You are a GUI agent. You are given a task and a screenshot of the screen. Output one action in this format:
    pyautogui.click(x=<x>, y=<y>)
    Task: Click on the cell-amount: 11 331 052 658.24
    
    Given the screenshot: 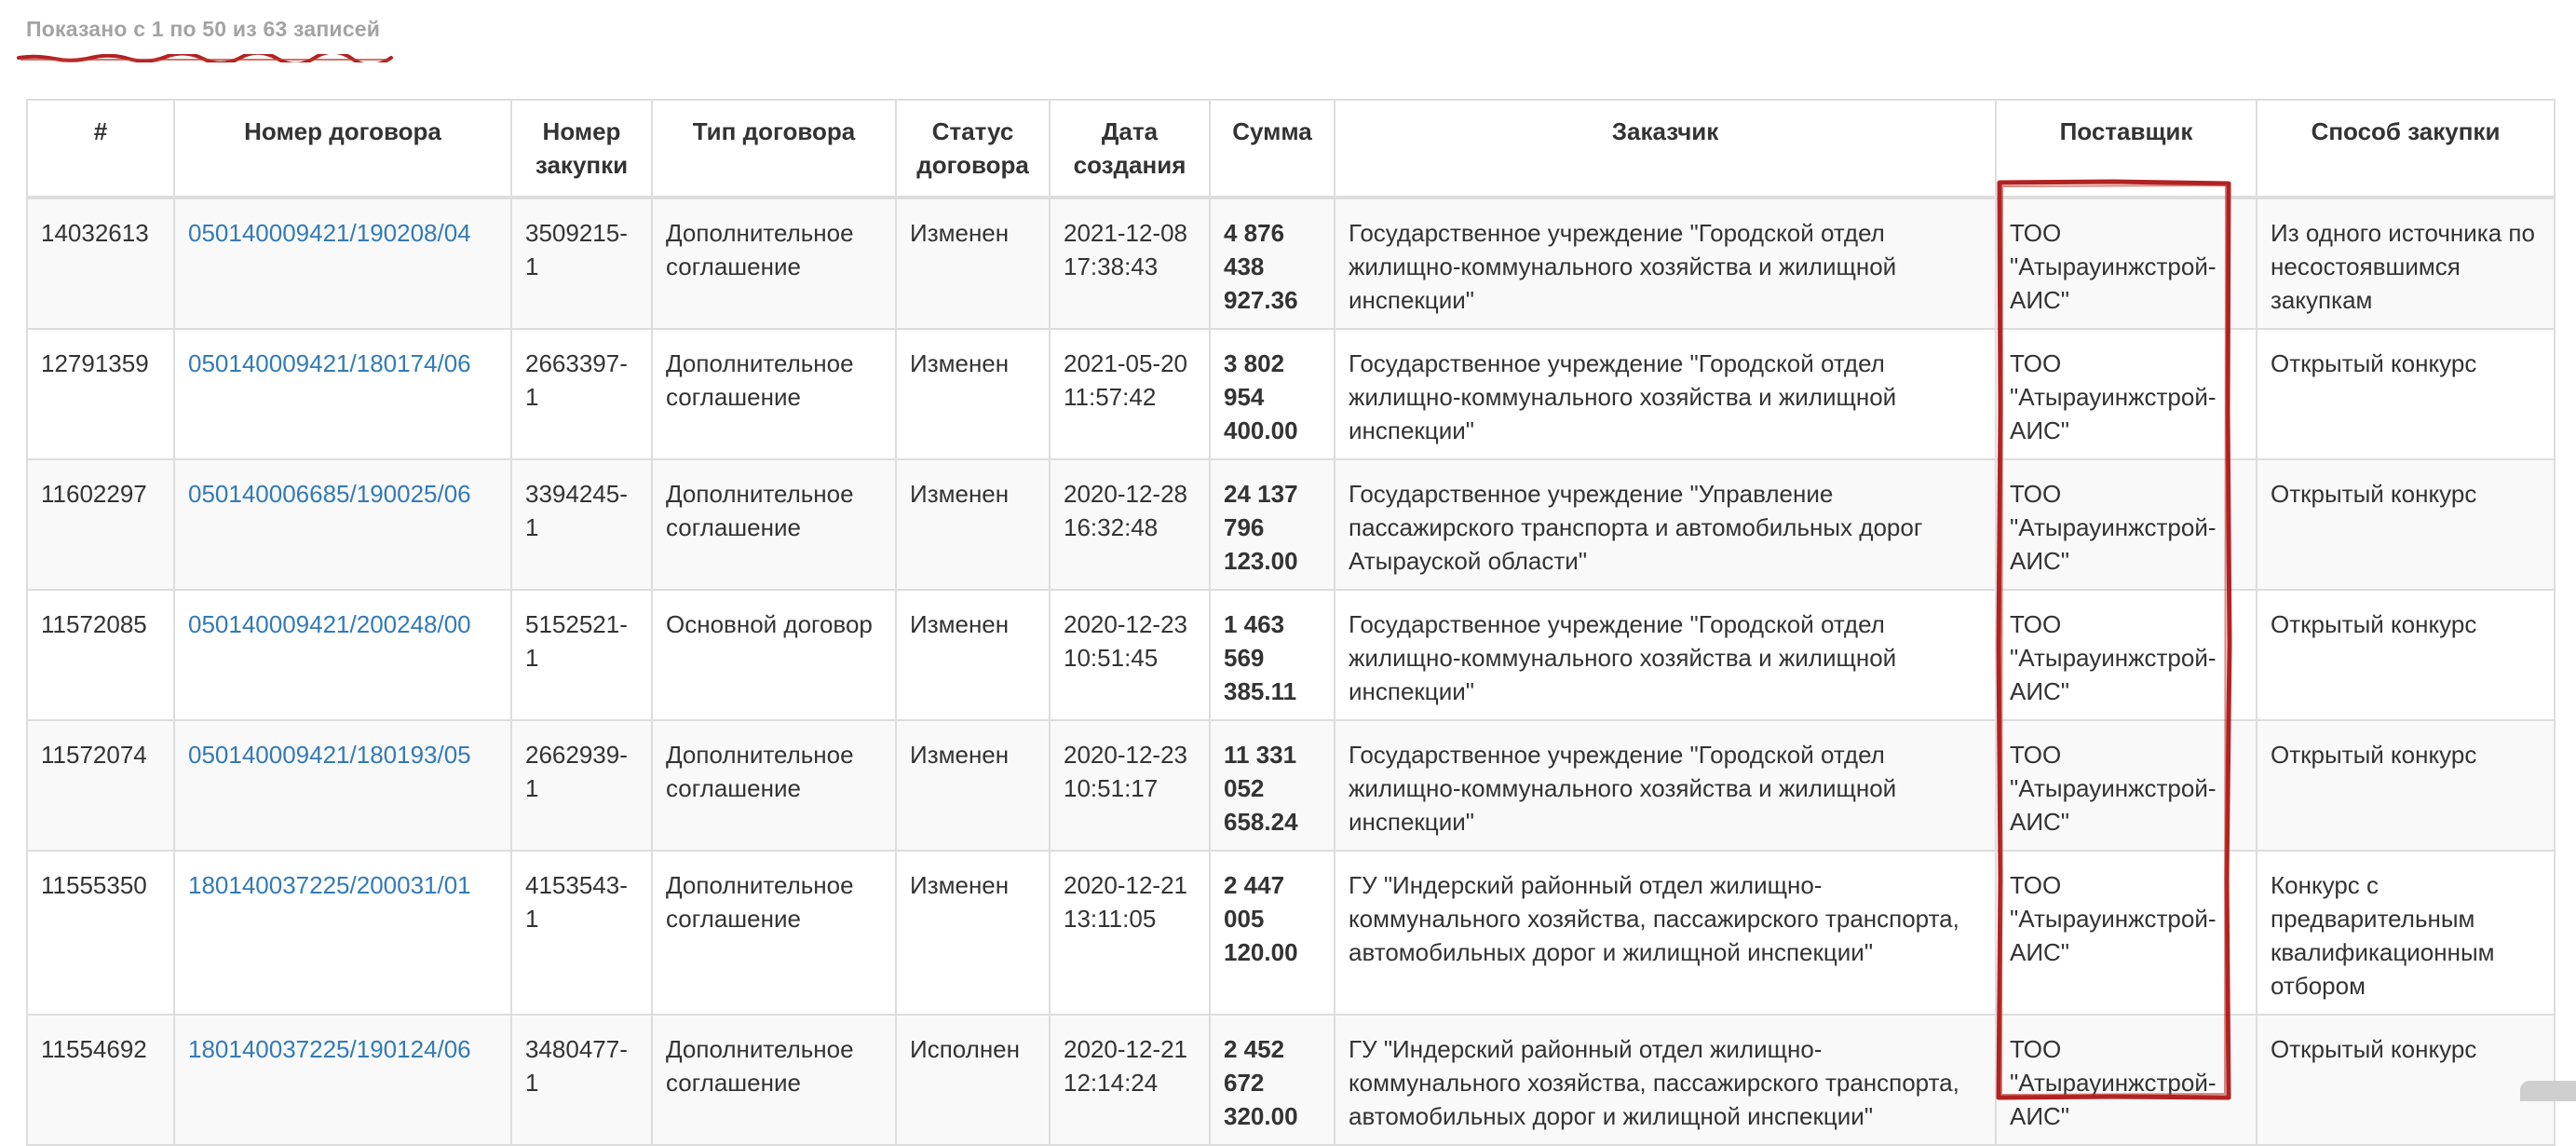 What is the action you would take?
    pyautogui.click(x=1272, y=785)
    